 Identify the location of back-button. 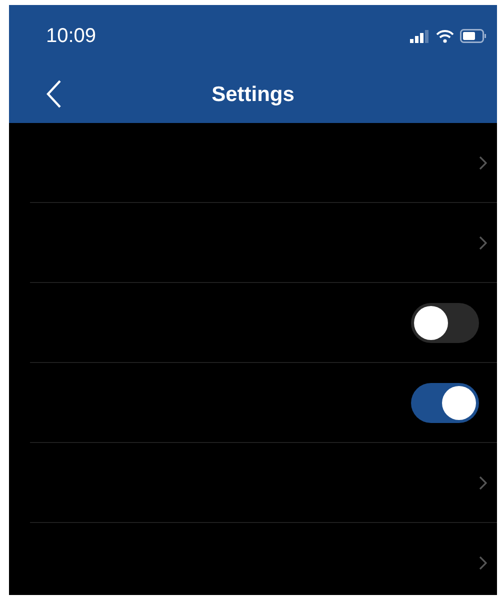
(54, 94).